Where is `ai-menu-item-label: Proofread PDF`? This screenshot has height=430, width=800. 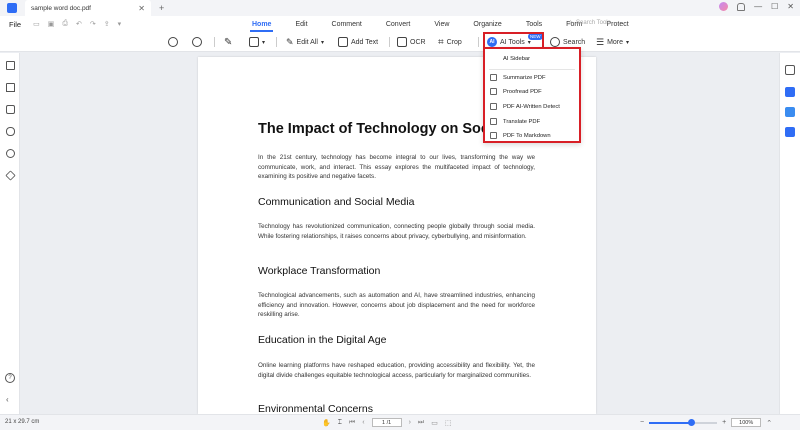
ai-menu-item-label: Proofread PDF is located at coordinates (522, 91).